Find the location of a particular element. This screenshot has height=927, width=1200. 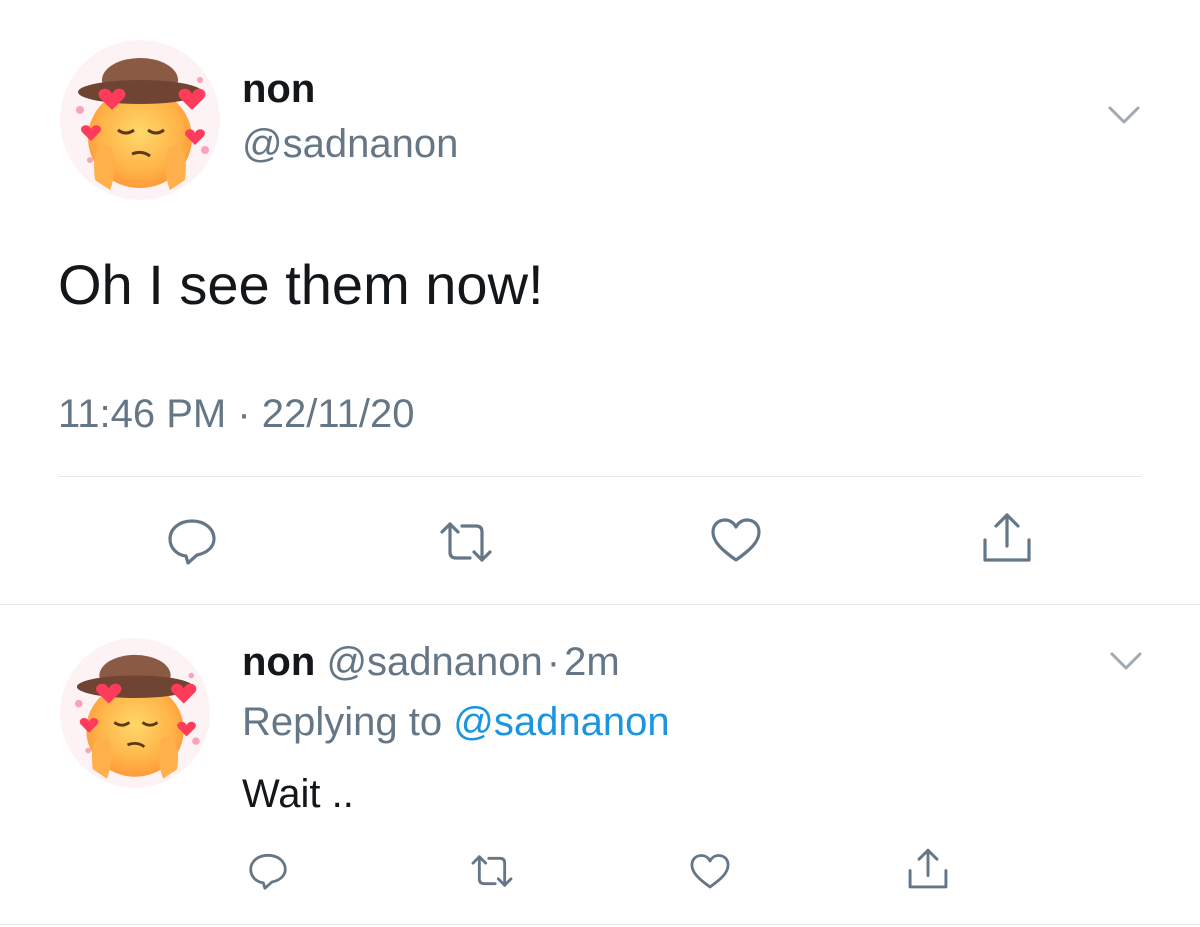

replying-to-label: Replying to is located at coordinates (342, 722).